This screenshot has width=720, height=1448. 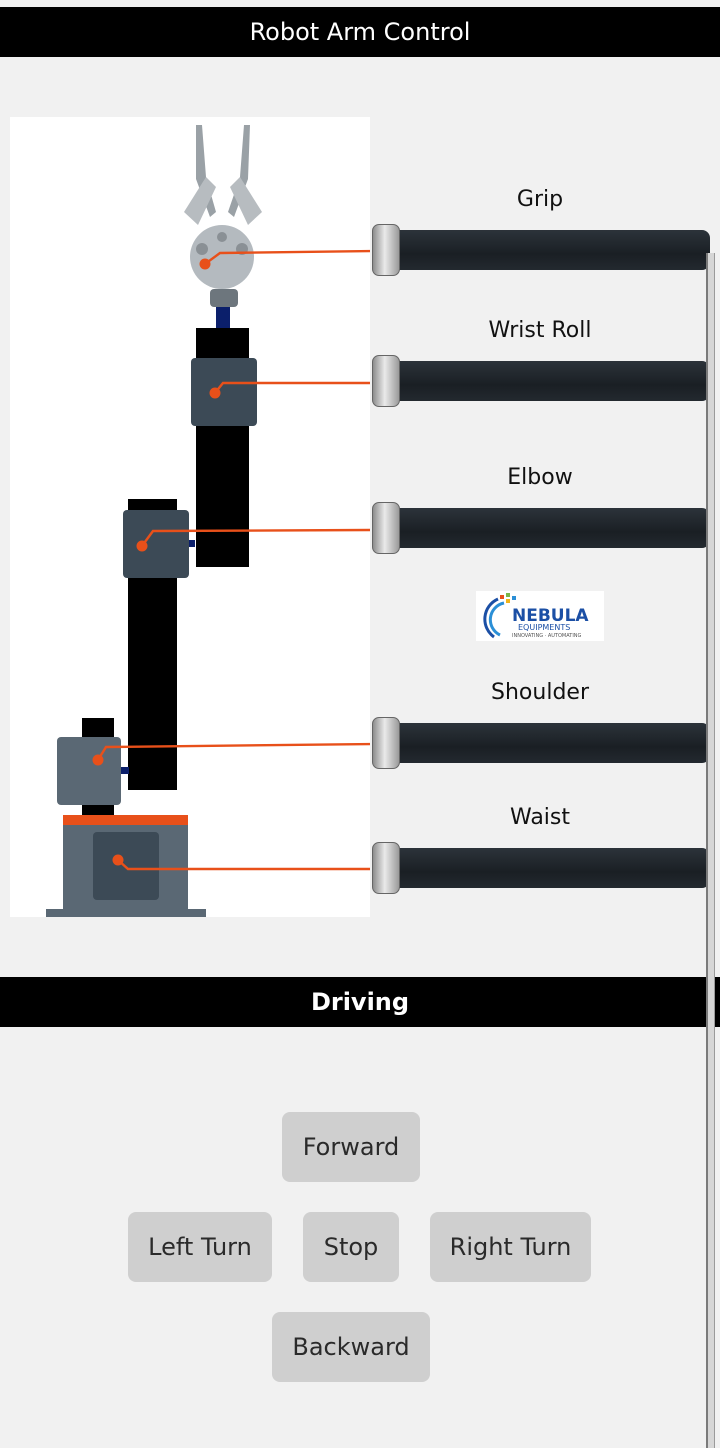 What do you see at coordinates (544, 627) in the screenshot?
I see `svg-text: EQUIPMENTS` at bounding box center [544, 627].